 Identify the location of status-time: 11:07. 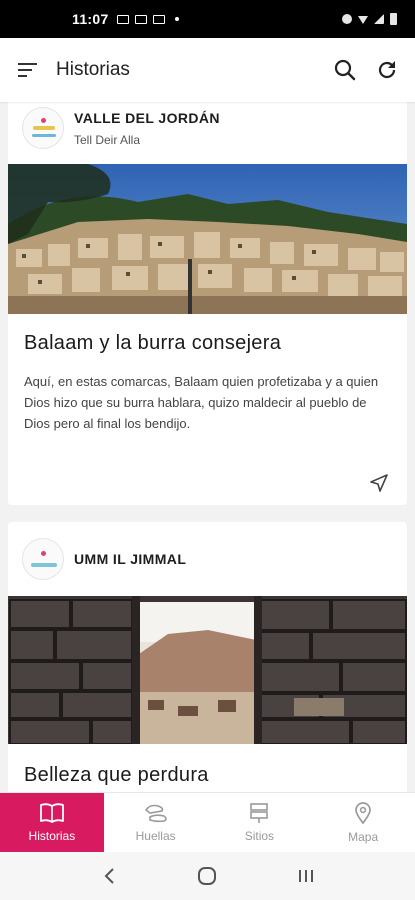
(90, 19).